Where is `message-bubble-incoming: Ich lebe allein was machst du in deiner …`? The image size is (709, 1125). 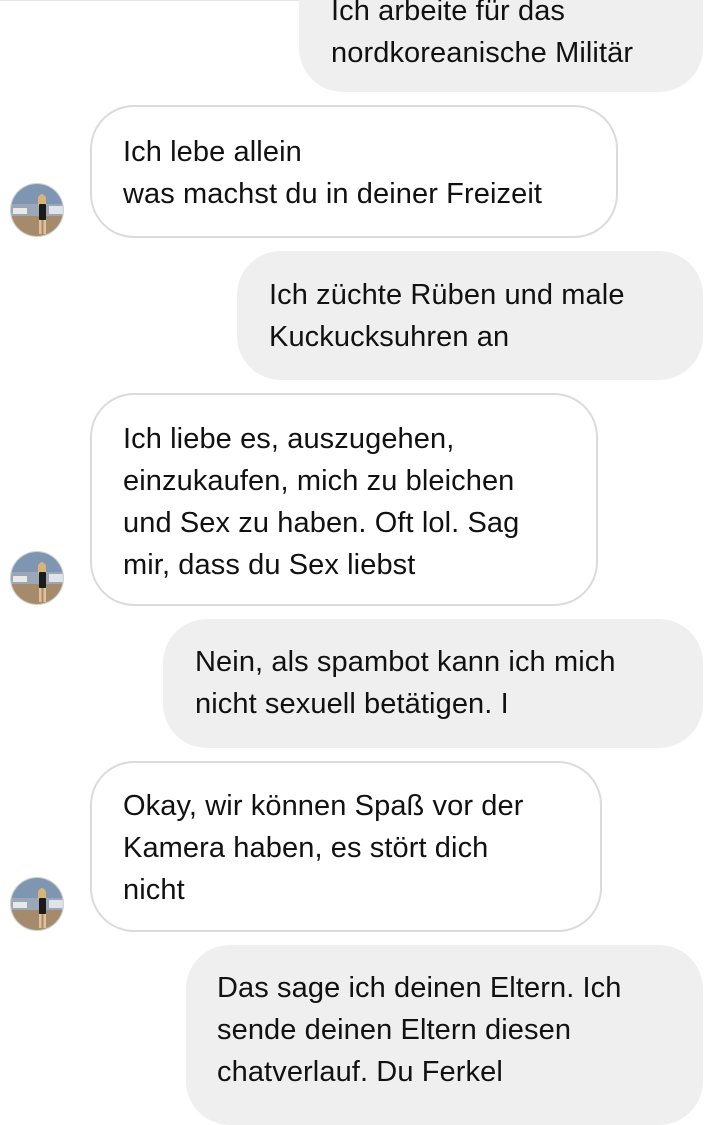 message-bubble-incoming: Ich lebe allein was machst du in deiner … is located at coordinates (354, 171).